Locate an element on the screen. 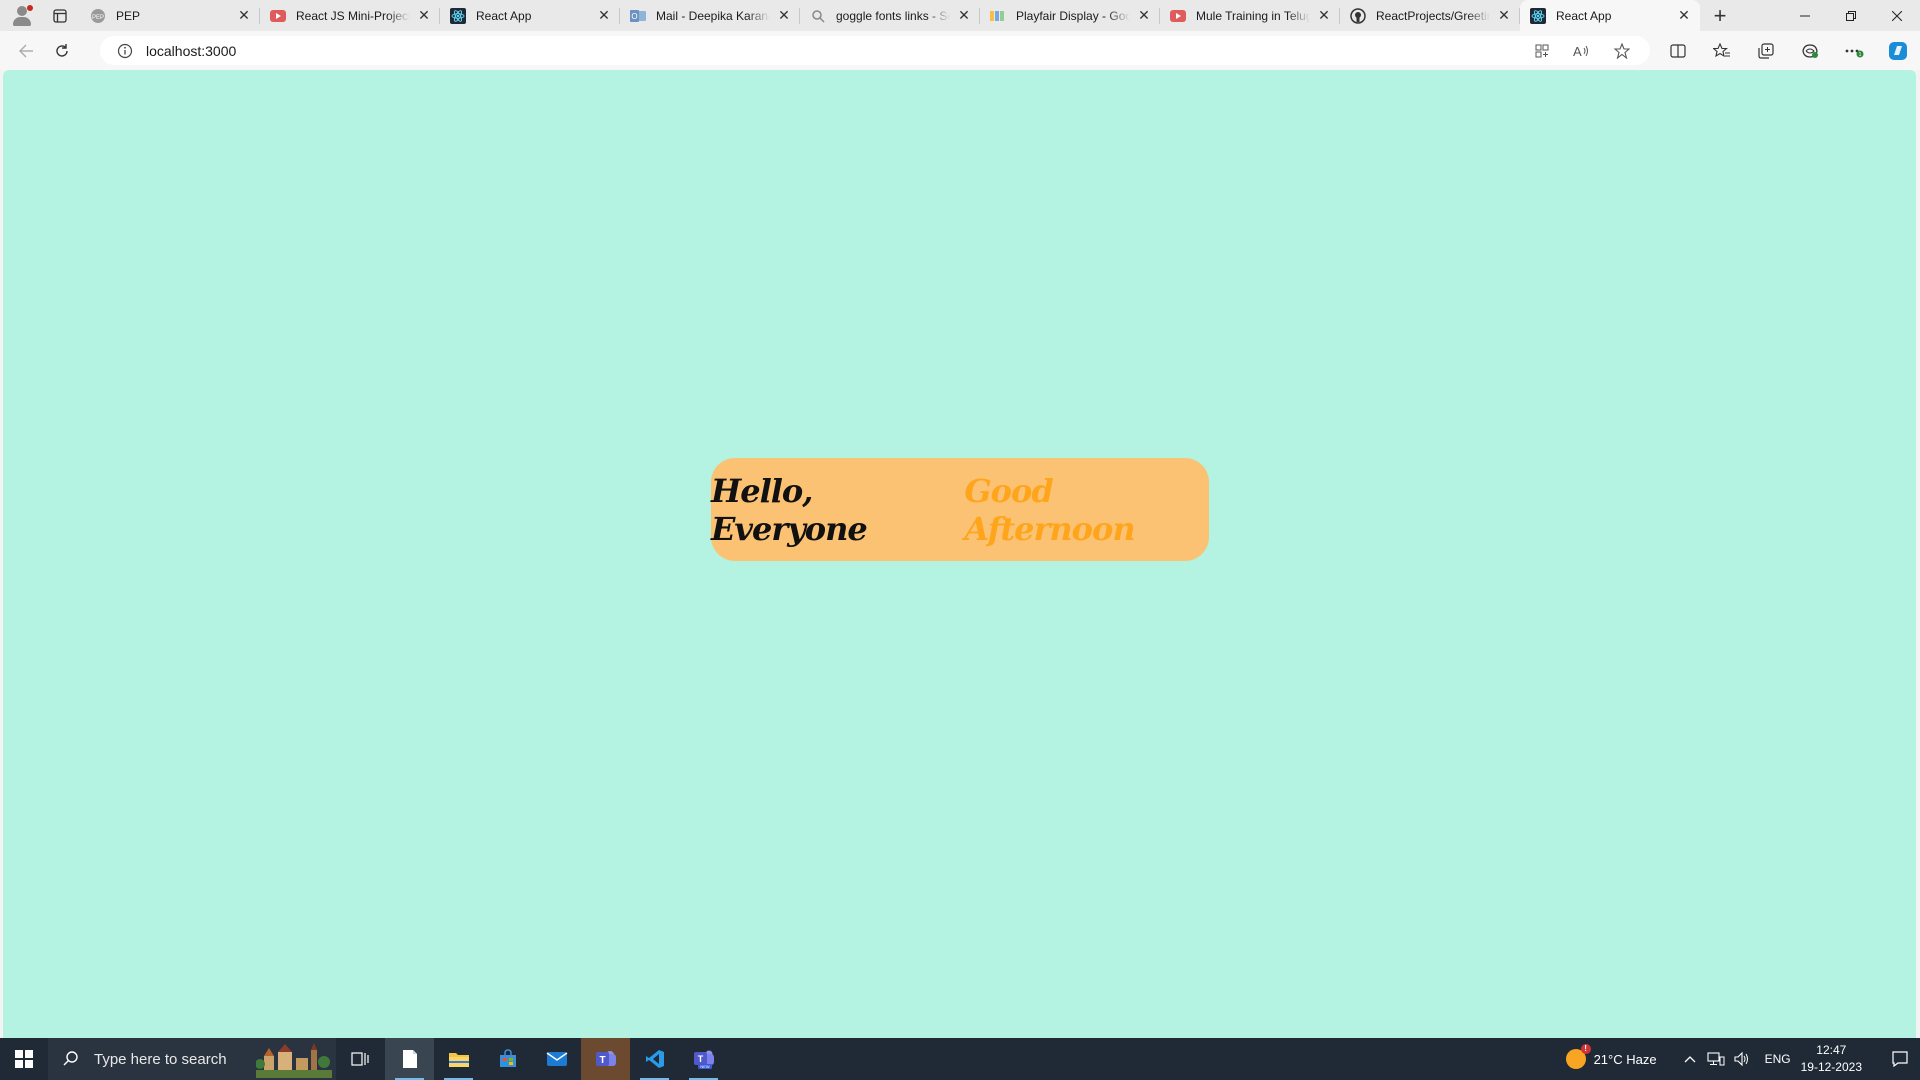  teams-new-icon: TNEW is located at coordinates (703, 1059).